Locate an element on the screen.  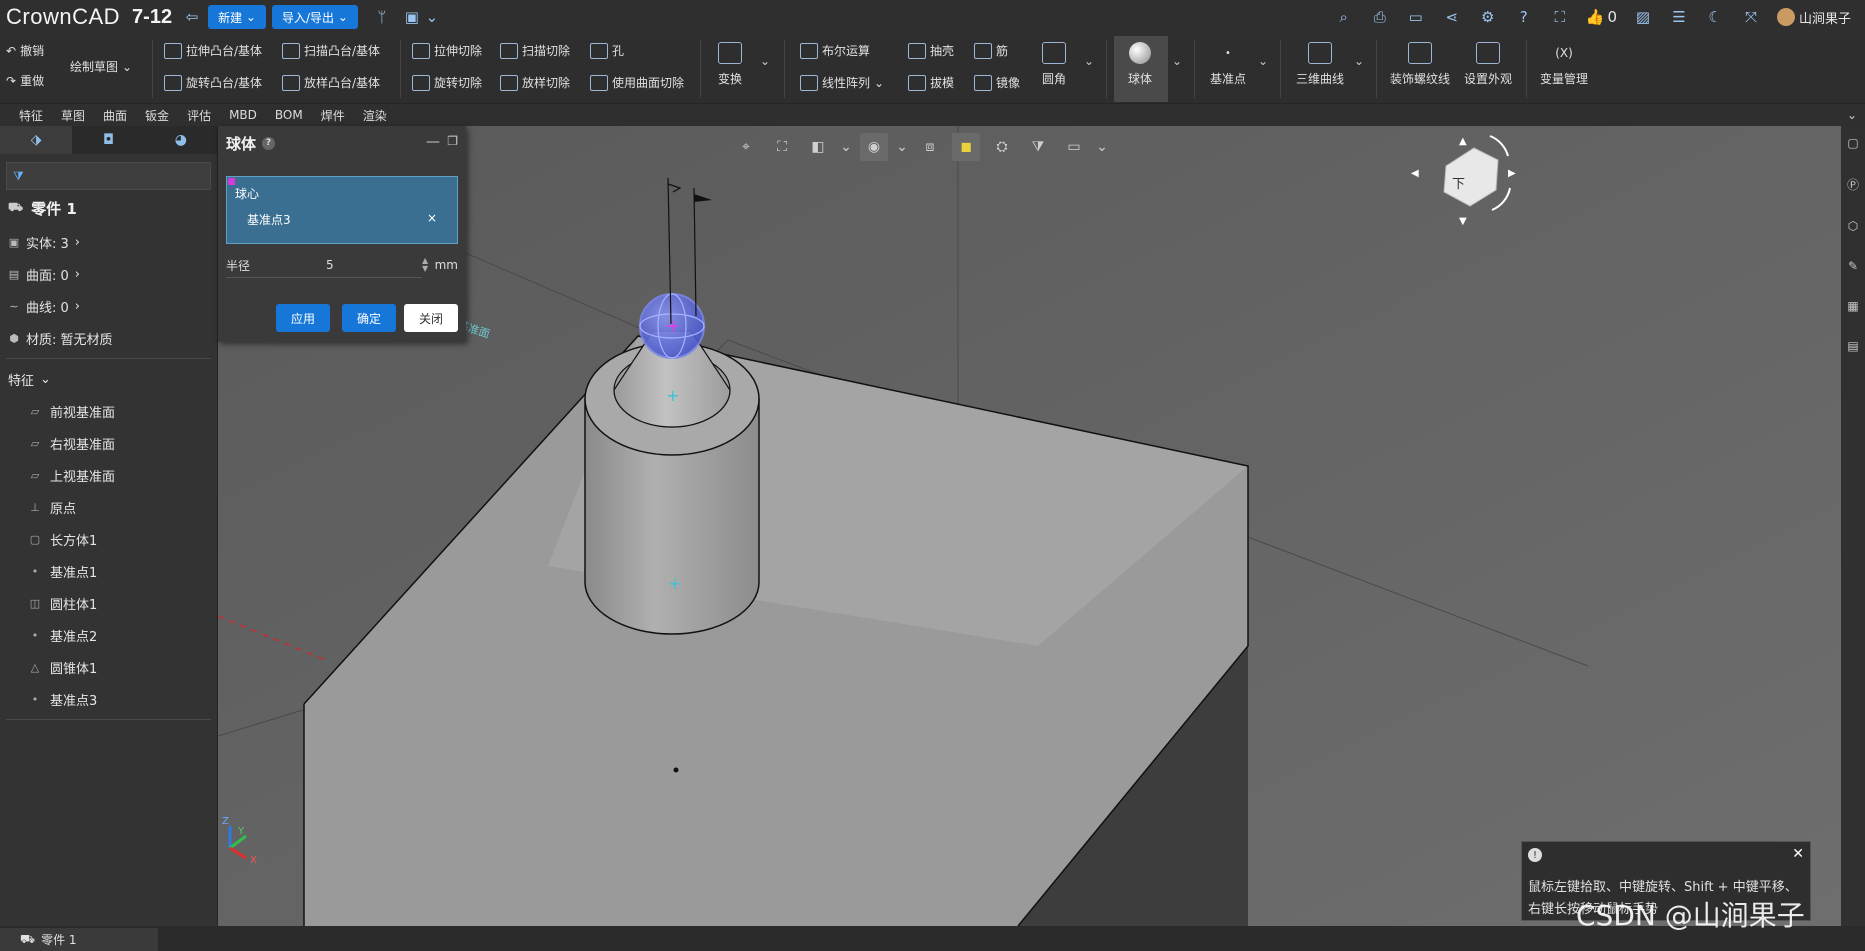
view-orient-icon: ◧ is located at coordinates (818, 147).